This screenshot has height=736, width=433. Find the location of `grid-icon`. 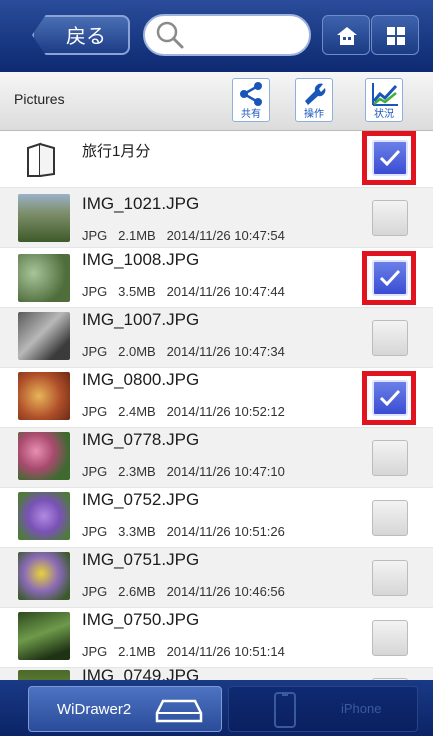

grid-icon is located at coordinates (396, 36).